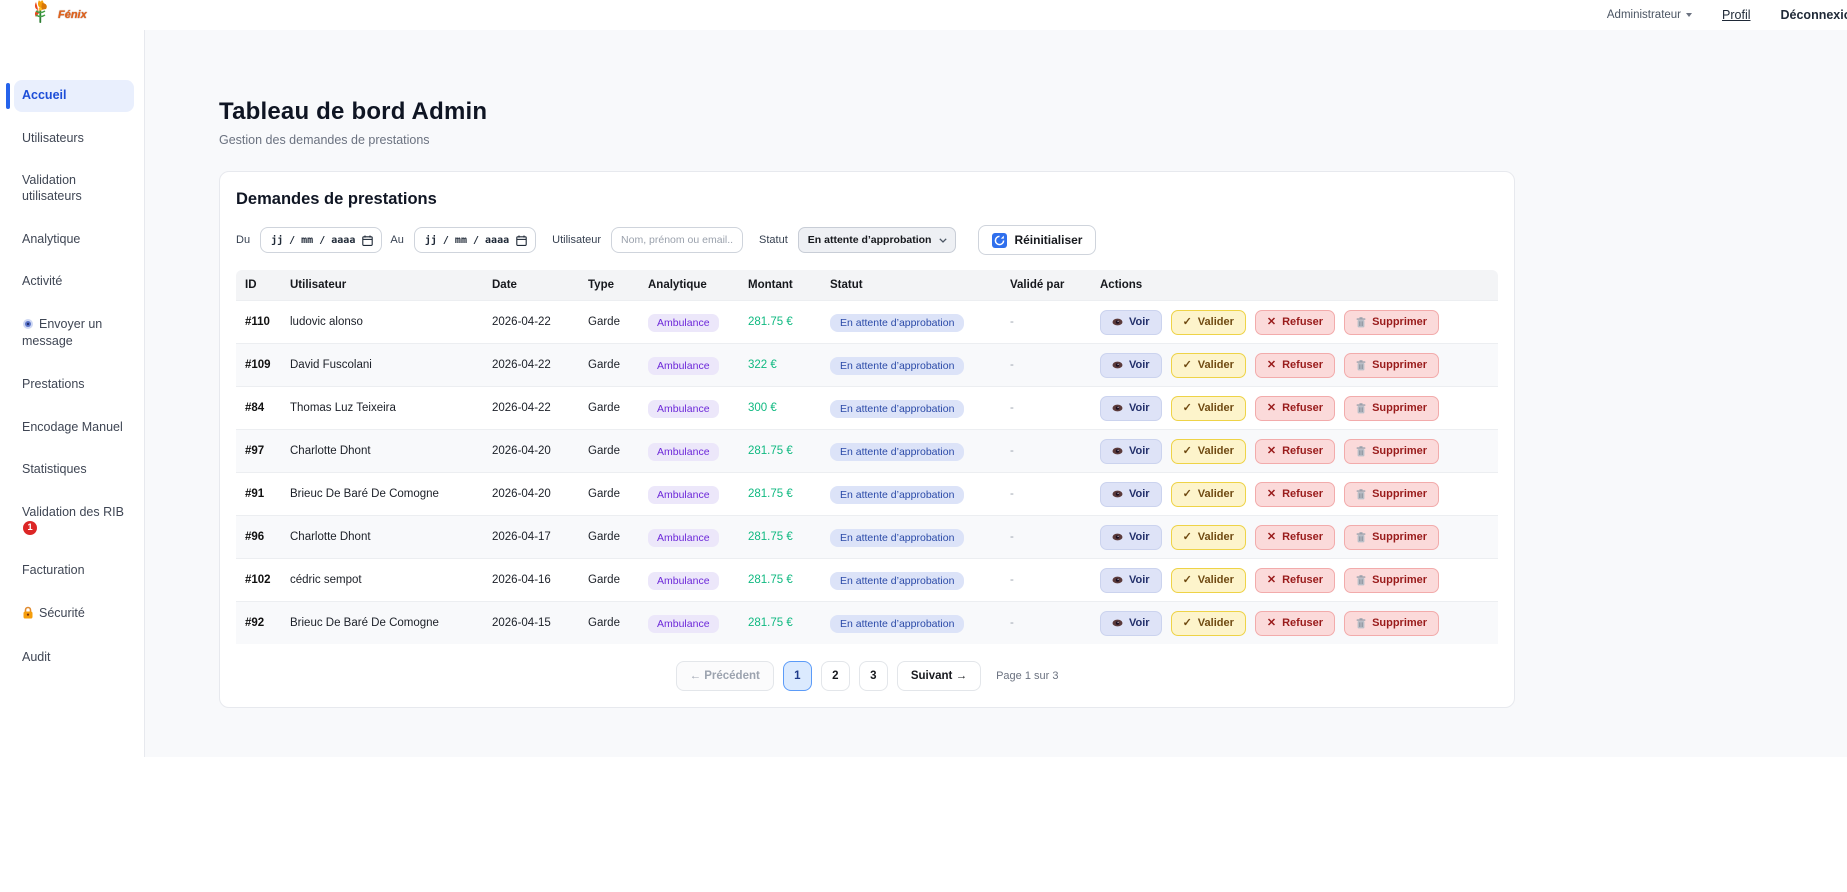 This screenshot has height=892, width=1847. What do you see at coordinates (74, 188) in the screenshot?
I see `sidebar-item-validation-utilisateurs: Validation utilisateurs` at bounding box center [74, 188].